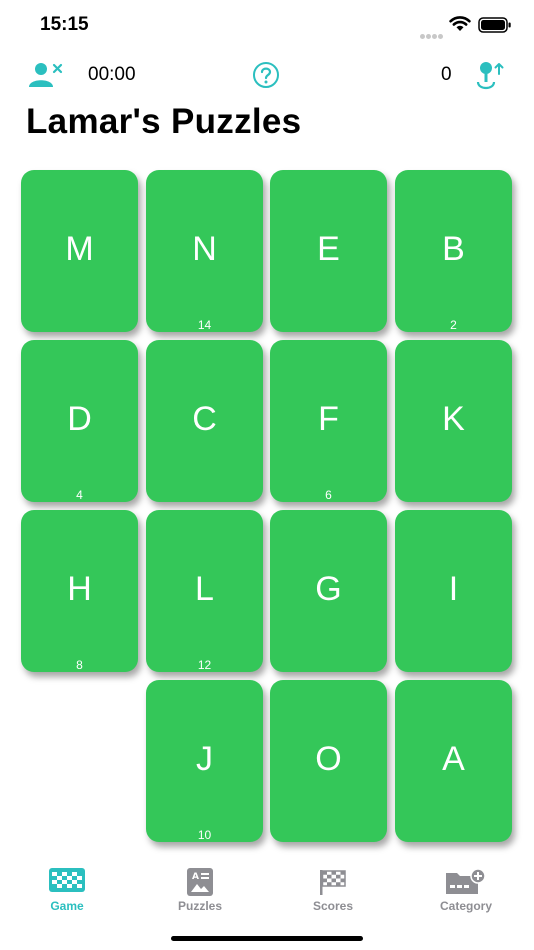  Describe the element at coordinates (490, 75) in the screenshot. I see `joystick-icon` at that location.